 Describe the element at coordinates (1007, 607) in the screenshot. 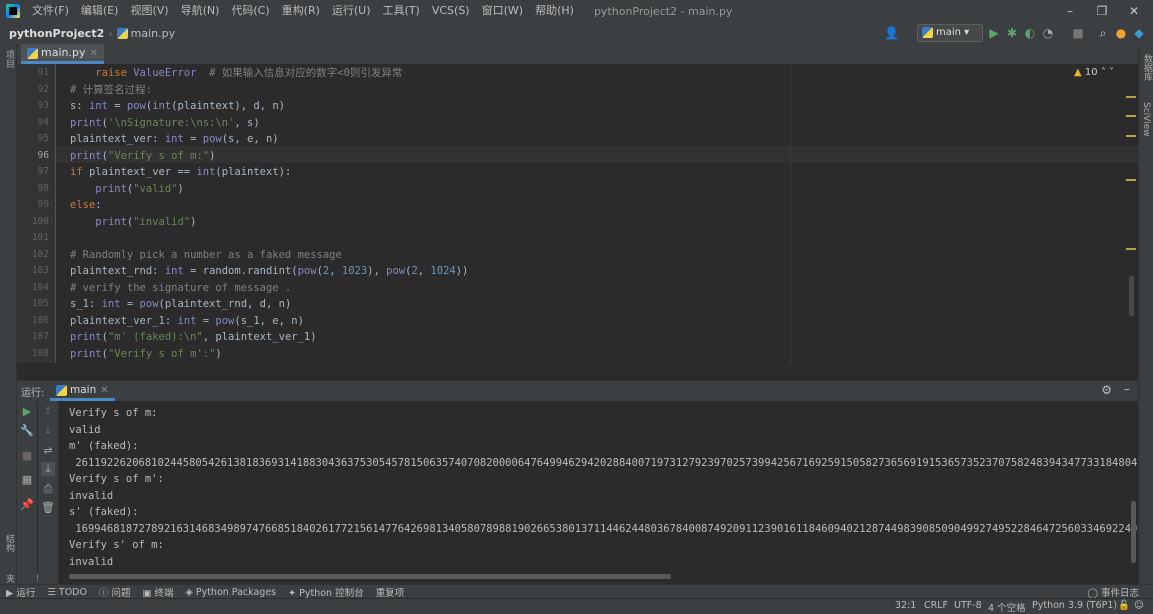

I see `indent-setting: 4 个空格` at that location.